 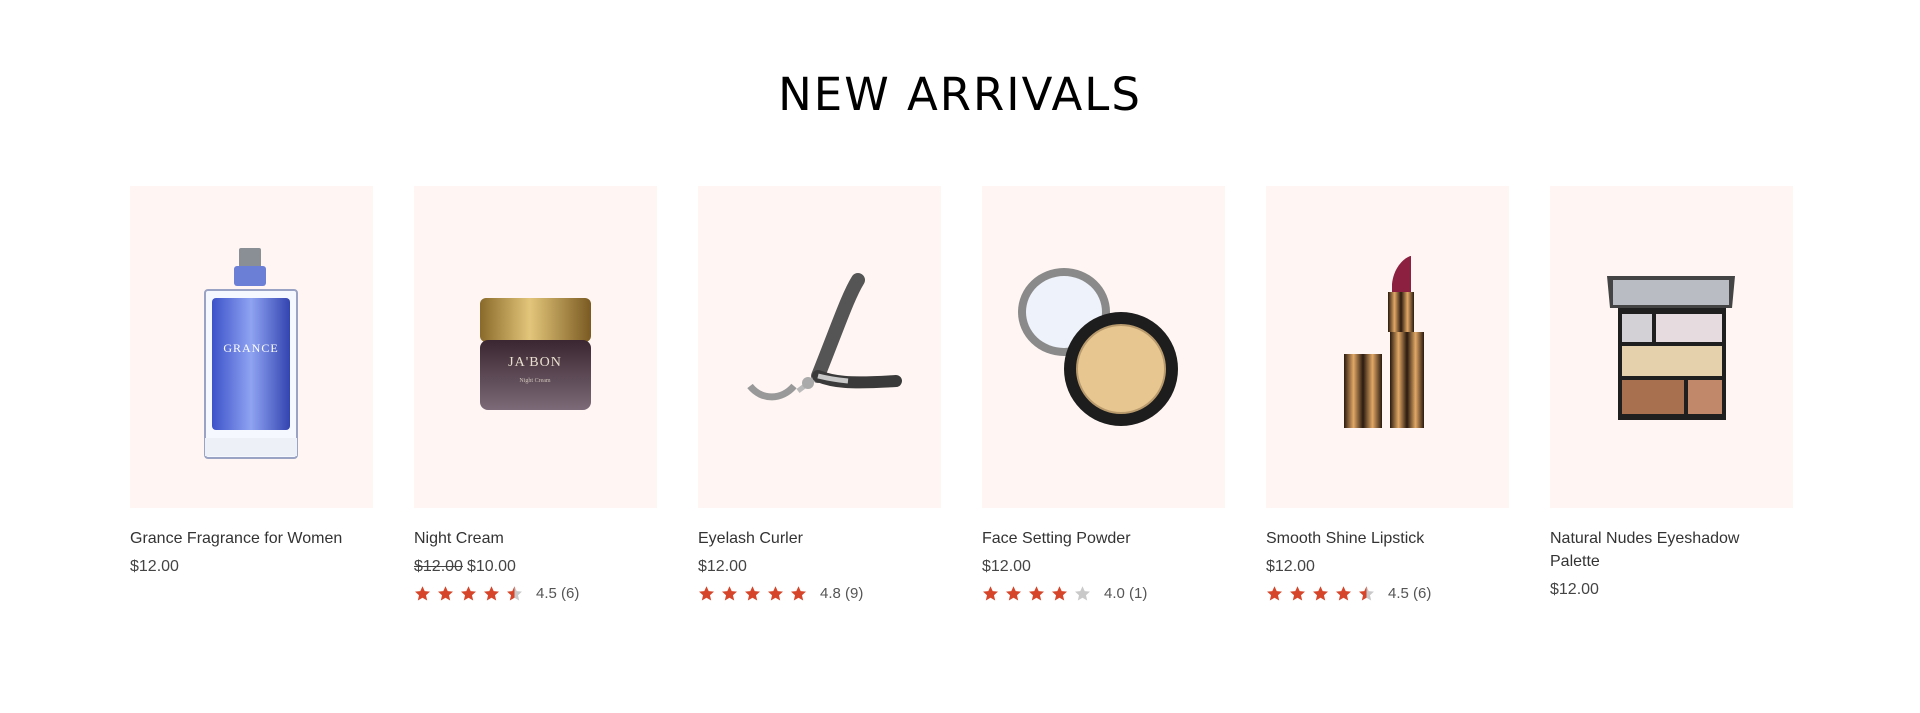 I want to click on eyelash-curler-icon, so click(x=824, y=337).